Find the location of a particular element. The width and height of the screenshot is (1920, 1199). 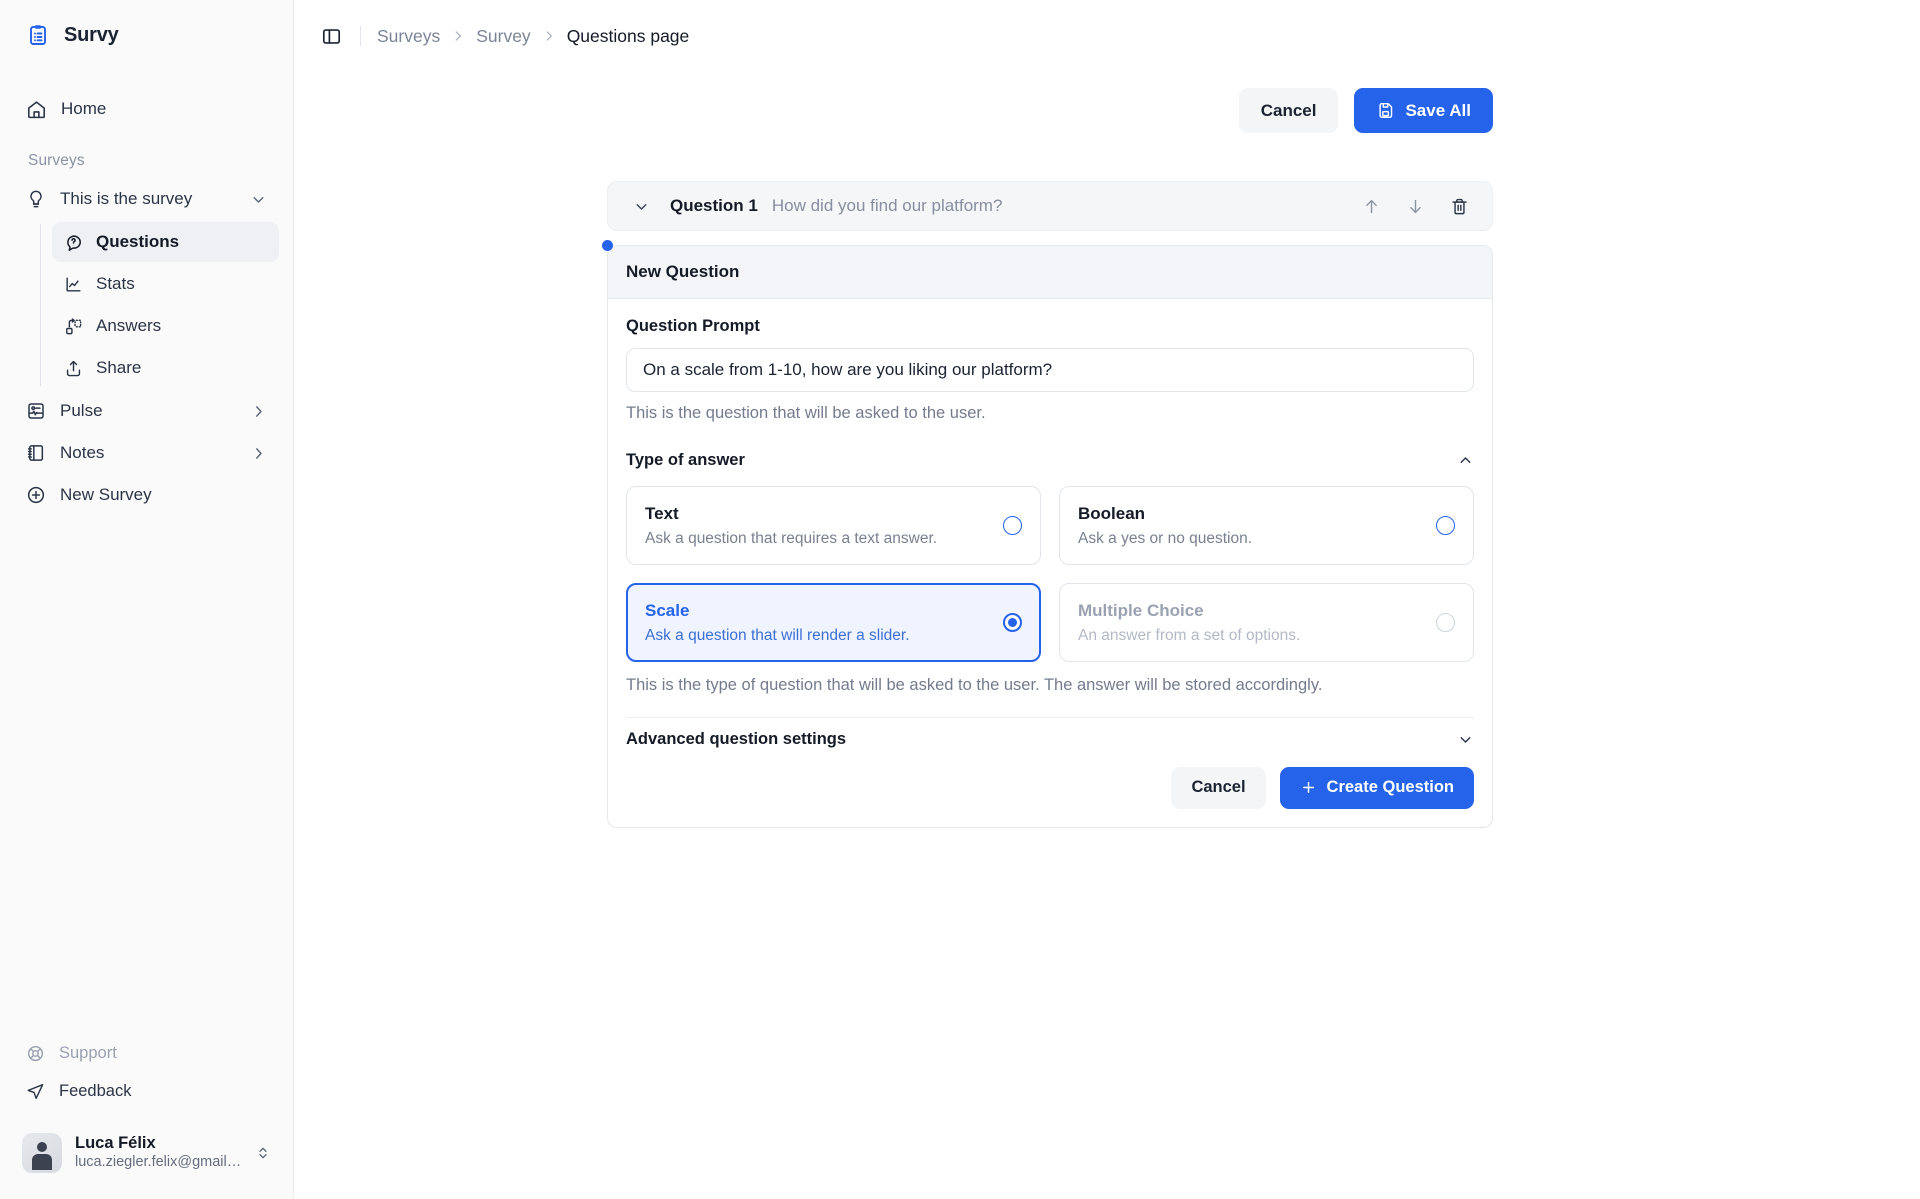

avatar is located at coordinates (42, 1152).